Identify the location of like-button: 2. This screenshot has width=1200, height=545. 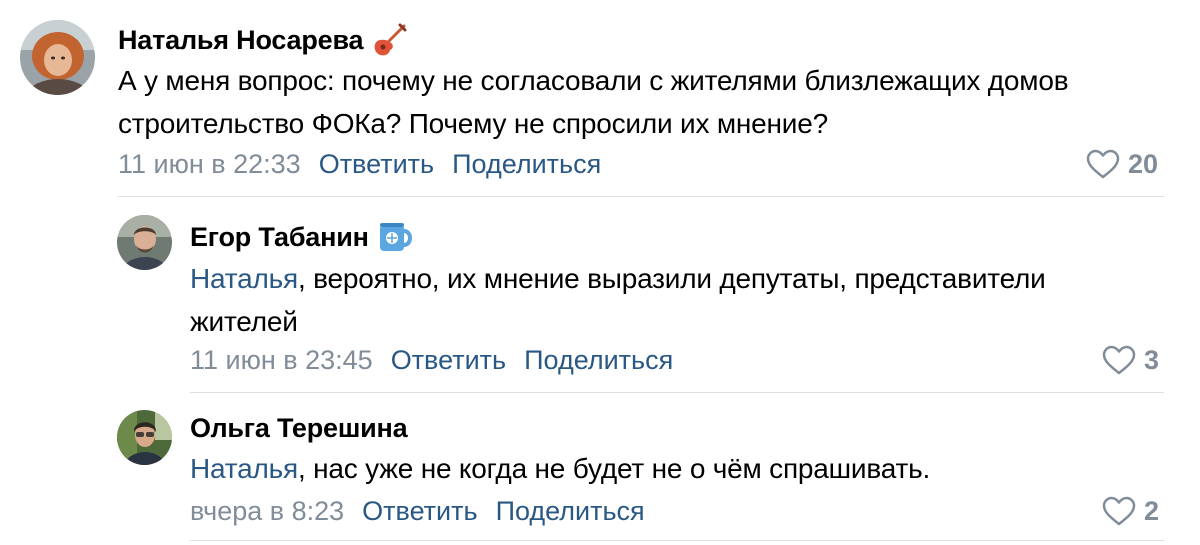
(1130, 511).